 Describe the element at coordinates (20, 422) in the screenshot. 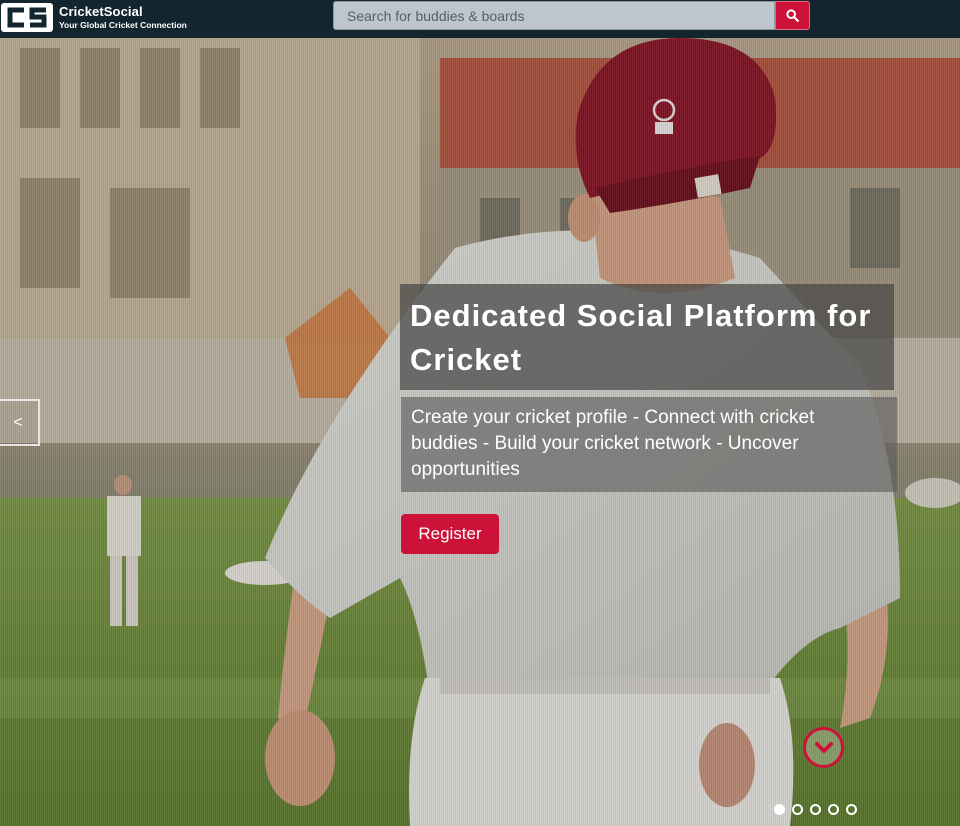

I see `carousel-prev-button: <` at that location.